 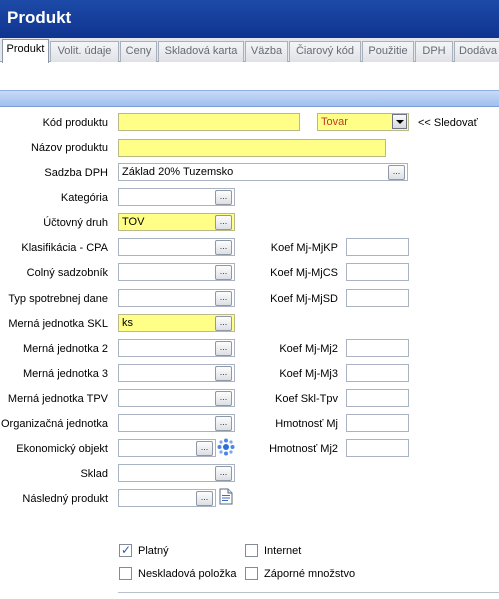 What do you see at coordinates (310, 574) in the screenshot?
I see `zaporne-label: Záporné množstvo` at bounding box center [310, 574].